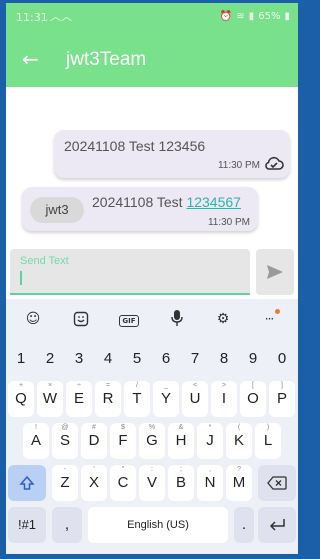  I want to click on message-text: 20241108 Test 1234567, so click(166, 202).